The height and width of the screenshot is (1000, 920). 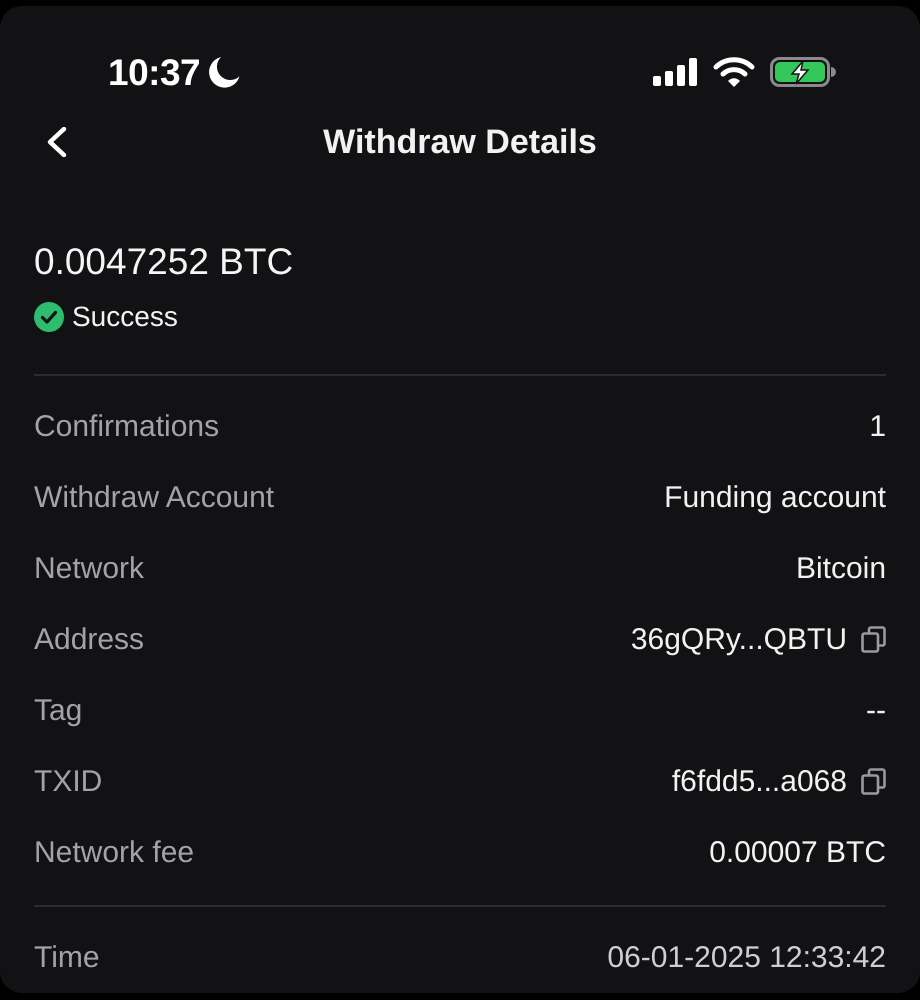 What do you see at coordinates (759, 782) in the screenshot?
I see `detail-value: f6fdd5...a068` at bounding box center [759, 782].